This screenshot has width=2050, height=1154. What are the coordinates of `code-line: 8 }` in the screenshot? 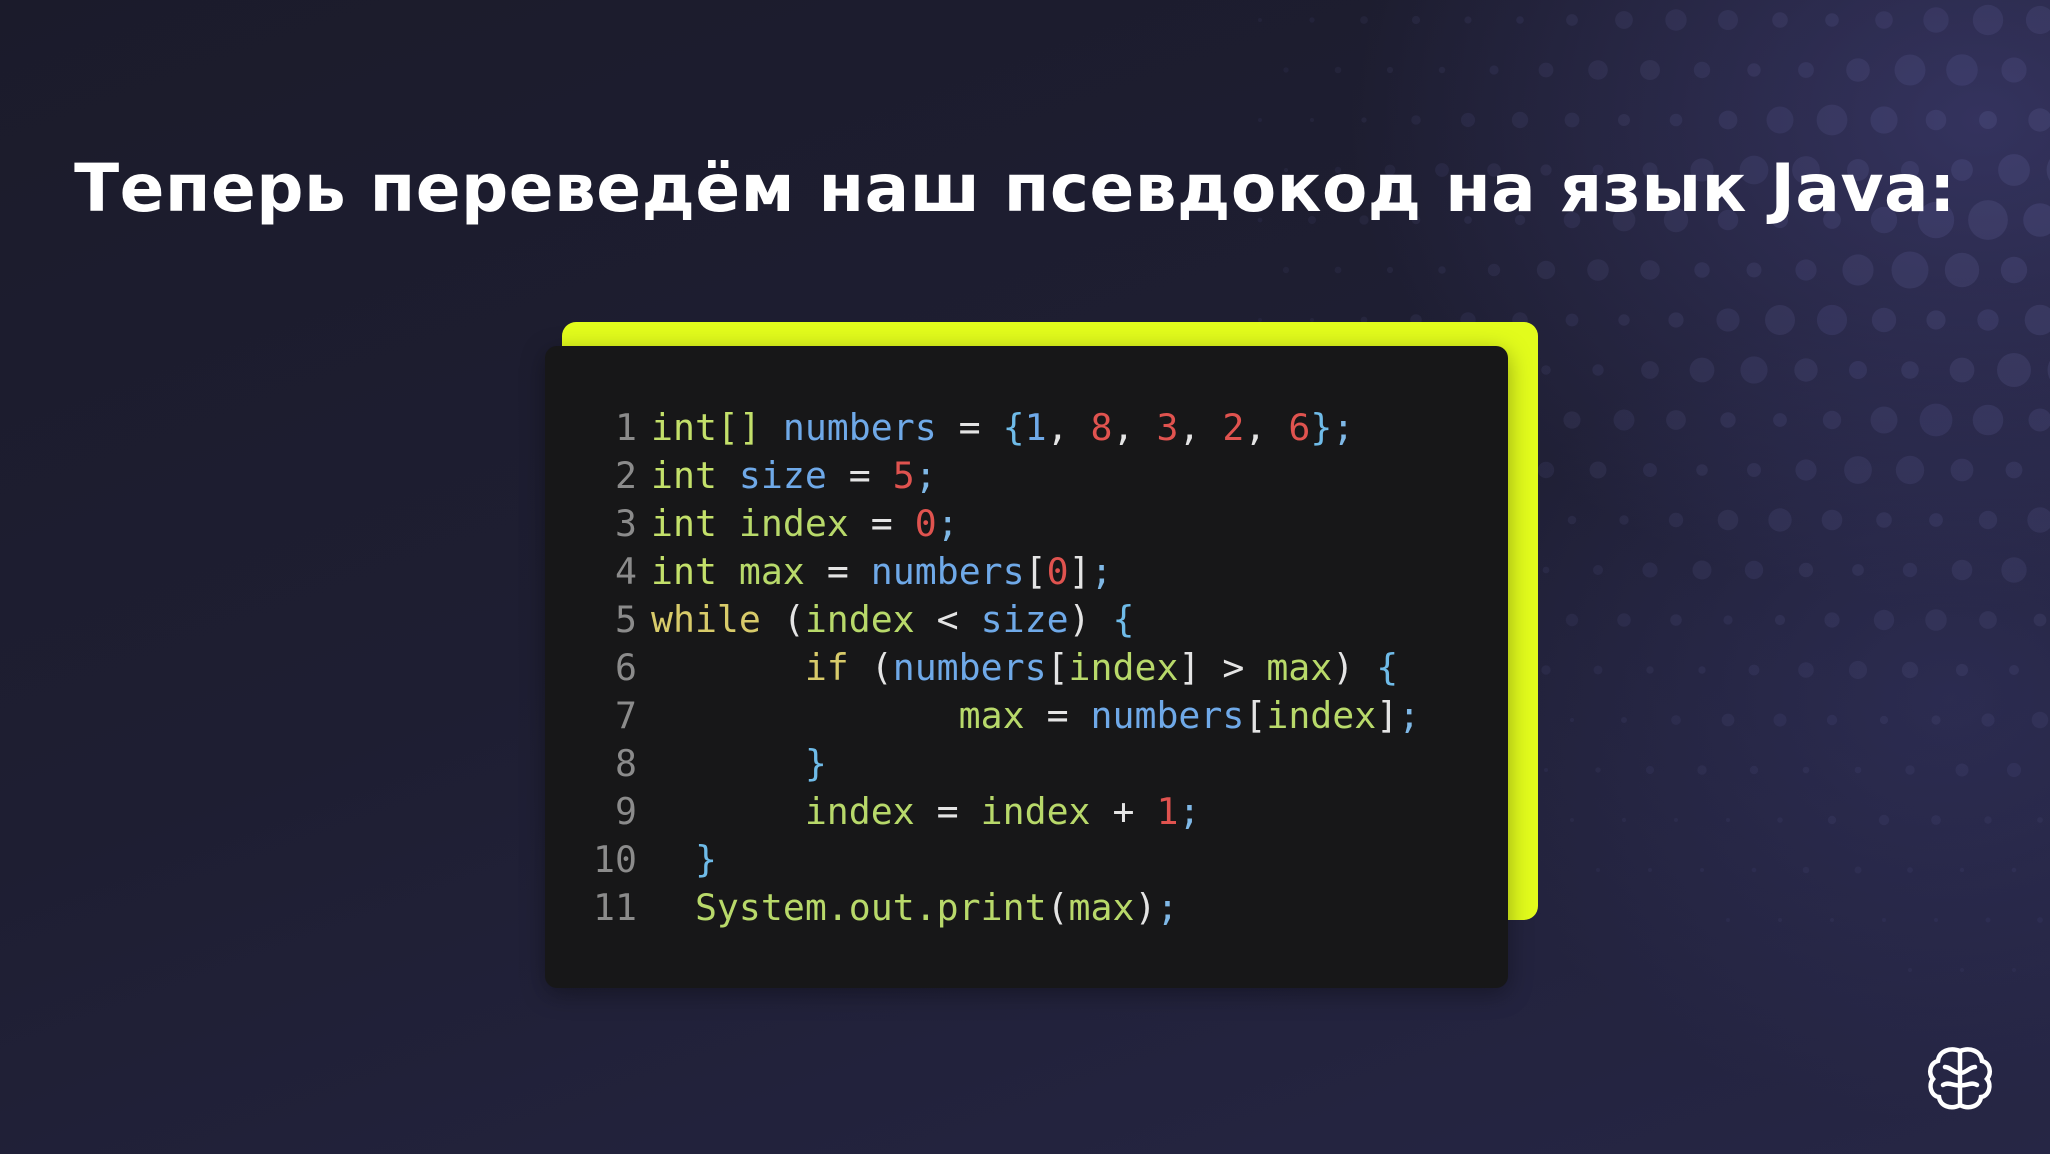 It's located at (998, 764).